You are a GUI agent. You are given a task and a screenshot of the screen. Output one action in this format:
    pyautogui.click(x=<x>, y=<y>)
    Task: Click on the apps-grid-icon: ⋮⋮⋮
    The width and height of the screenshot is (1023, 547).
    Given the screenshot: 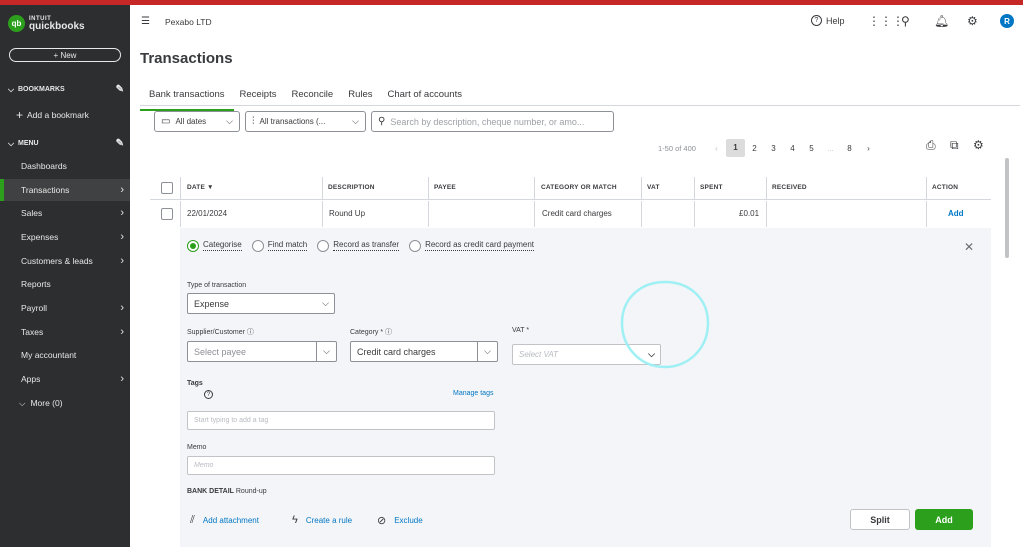 What is the action you would take?
    pyautogui.click(x=886, y=21)
    